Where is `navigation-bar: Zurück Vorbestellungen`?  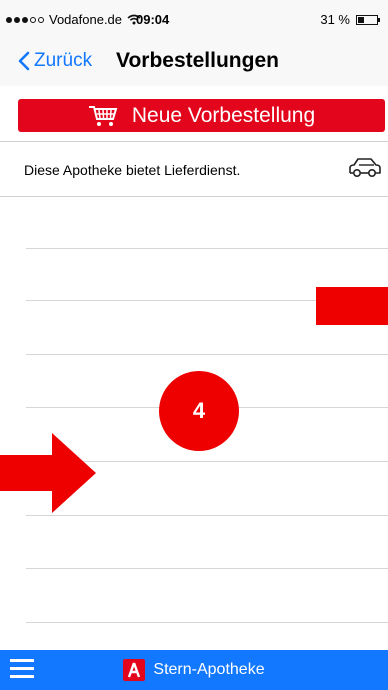 navigation-bar: Zurück Vorbestellungen is located at coordinates (194, 62).